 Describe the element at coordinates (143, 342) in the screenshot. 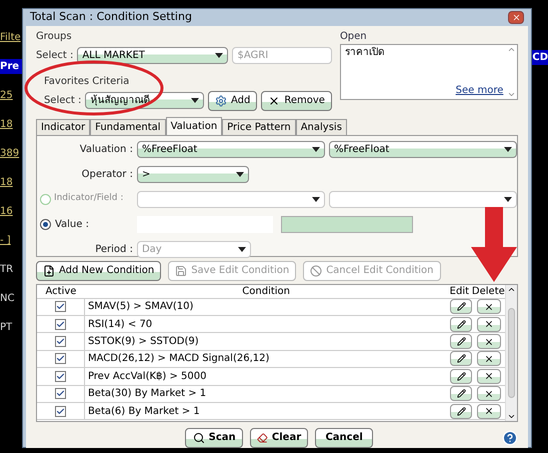

I see `table-cell-text: SSTOK(9) > SSTOD(9)` at that location.